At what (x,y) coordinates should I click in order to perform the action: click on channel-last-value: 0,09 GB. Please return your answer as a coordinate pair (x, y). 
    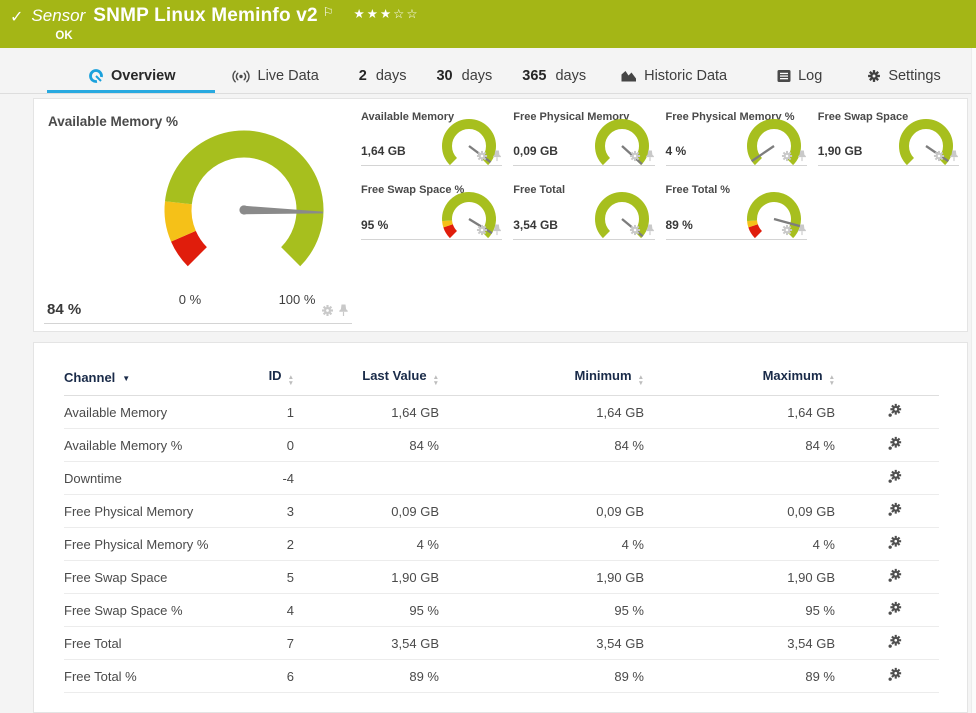
    Looking at the image, I should click on (366, 511).